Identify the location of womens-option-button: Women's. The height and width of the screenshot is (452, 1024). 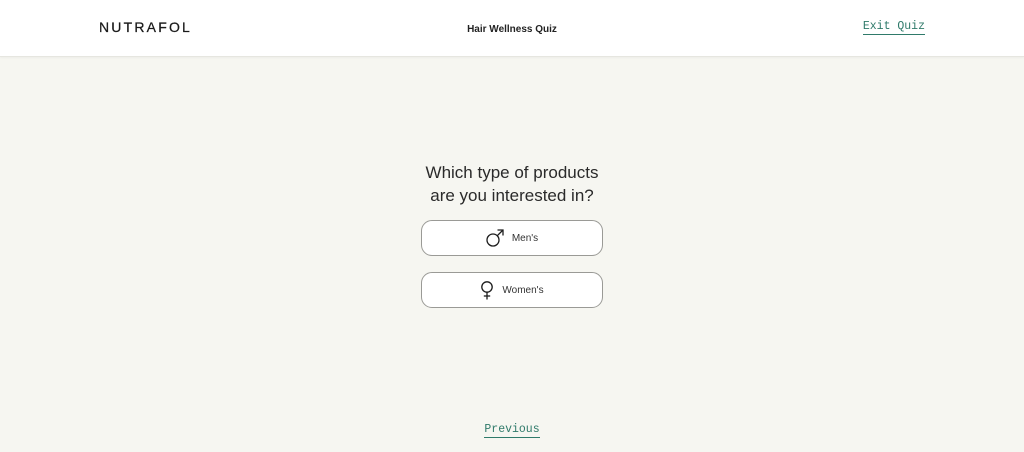
(512, 290).